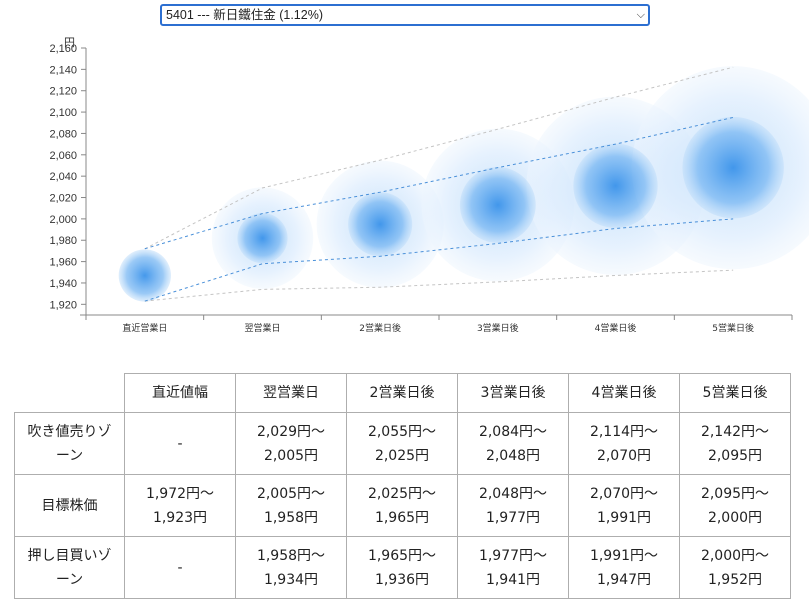 Image resolution: width=809 pixels, height=608 pixels. Describe the element at coordinates (402, 455) in the screenshot. I see `cell-line: 2,025円` at that location.